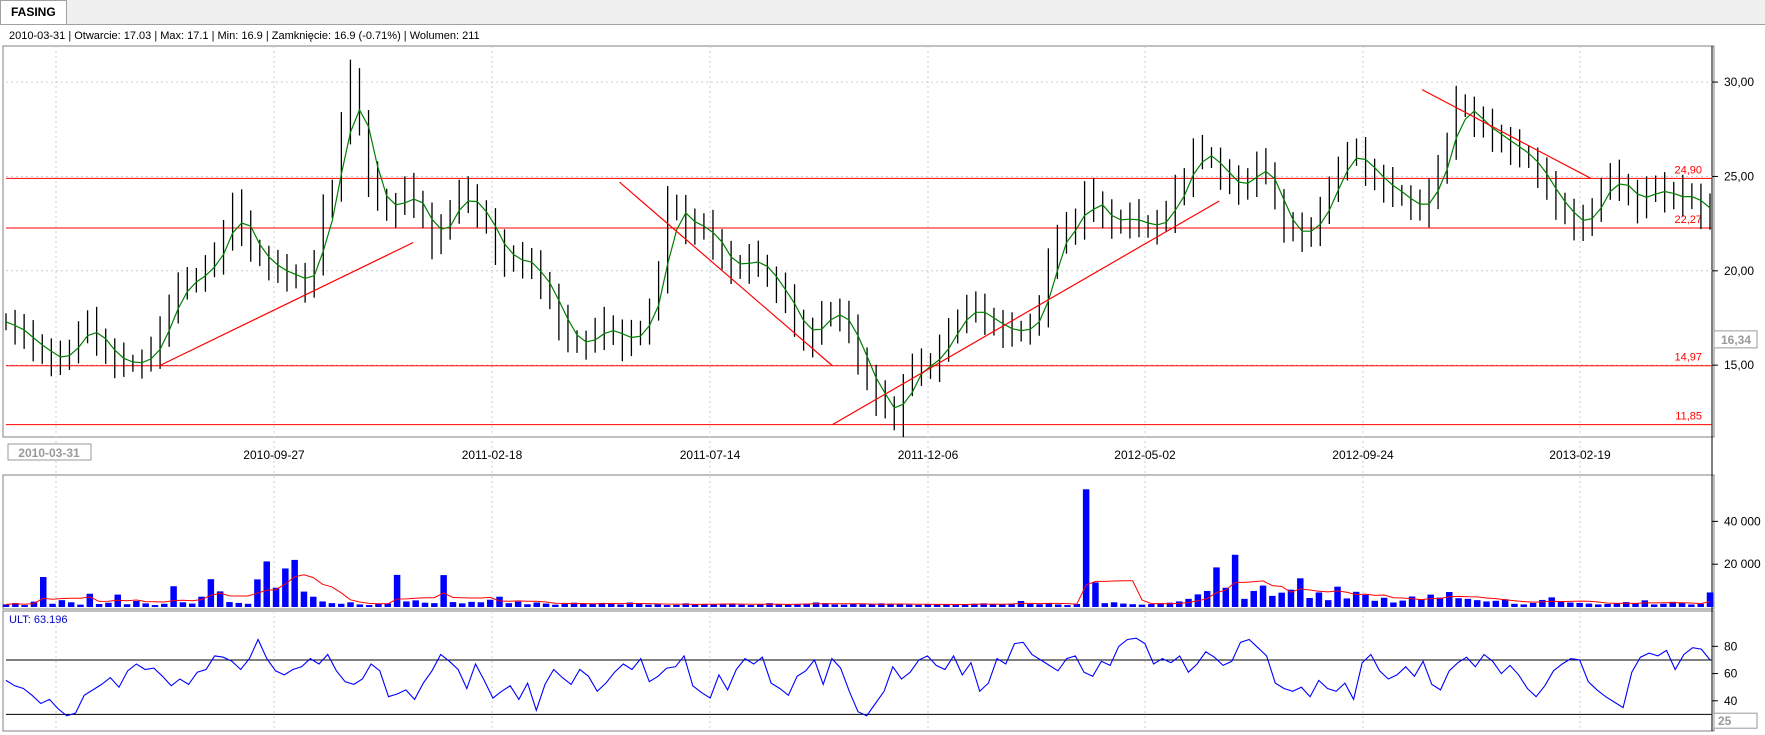 The height and width of the screenshot is (735, 1765). Describe the element at coordinates (1739, 365) in the screenshot. I see `price-y-tick-label: 15,00` at that location.